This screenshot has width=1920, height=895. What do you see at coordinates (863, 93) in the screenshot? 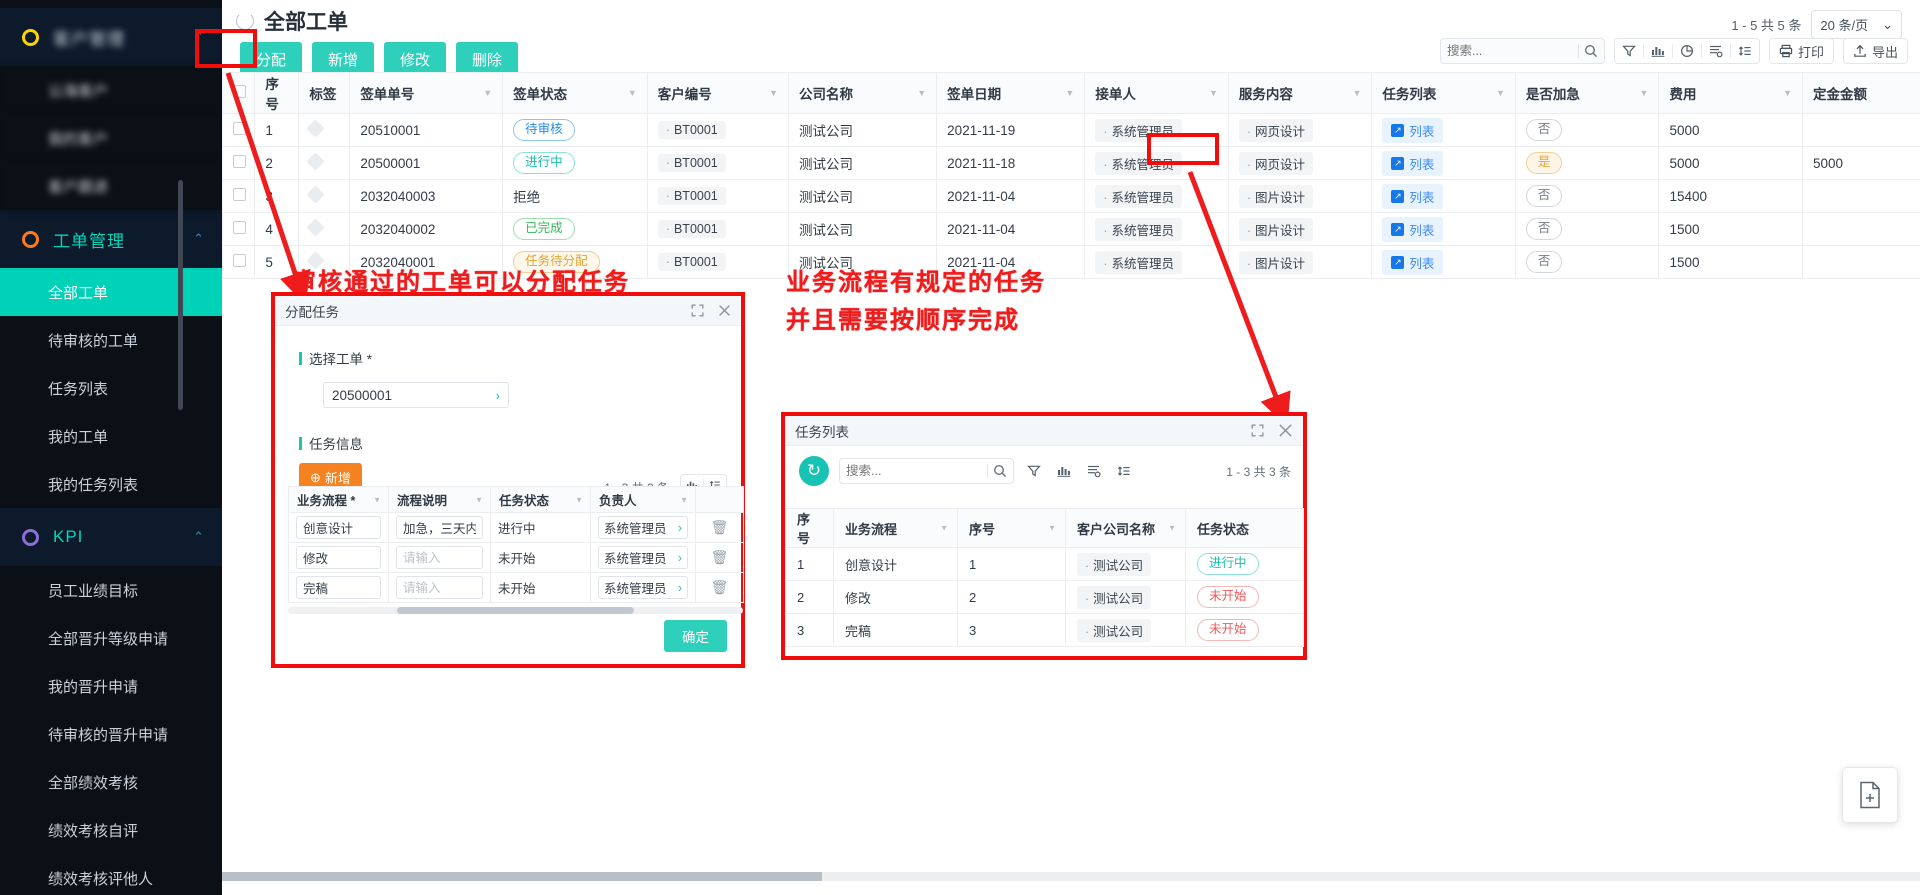
I see `col-company: 公司名称 ▼` at bounding box center [863, 93].